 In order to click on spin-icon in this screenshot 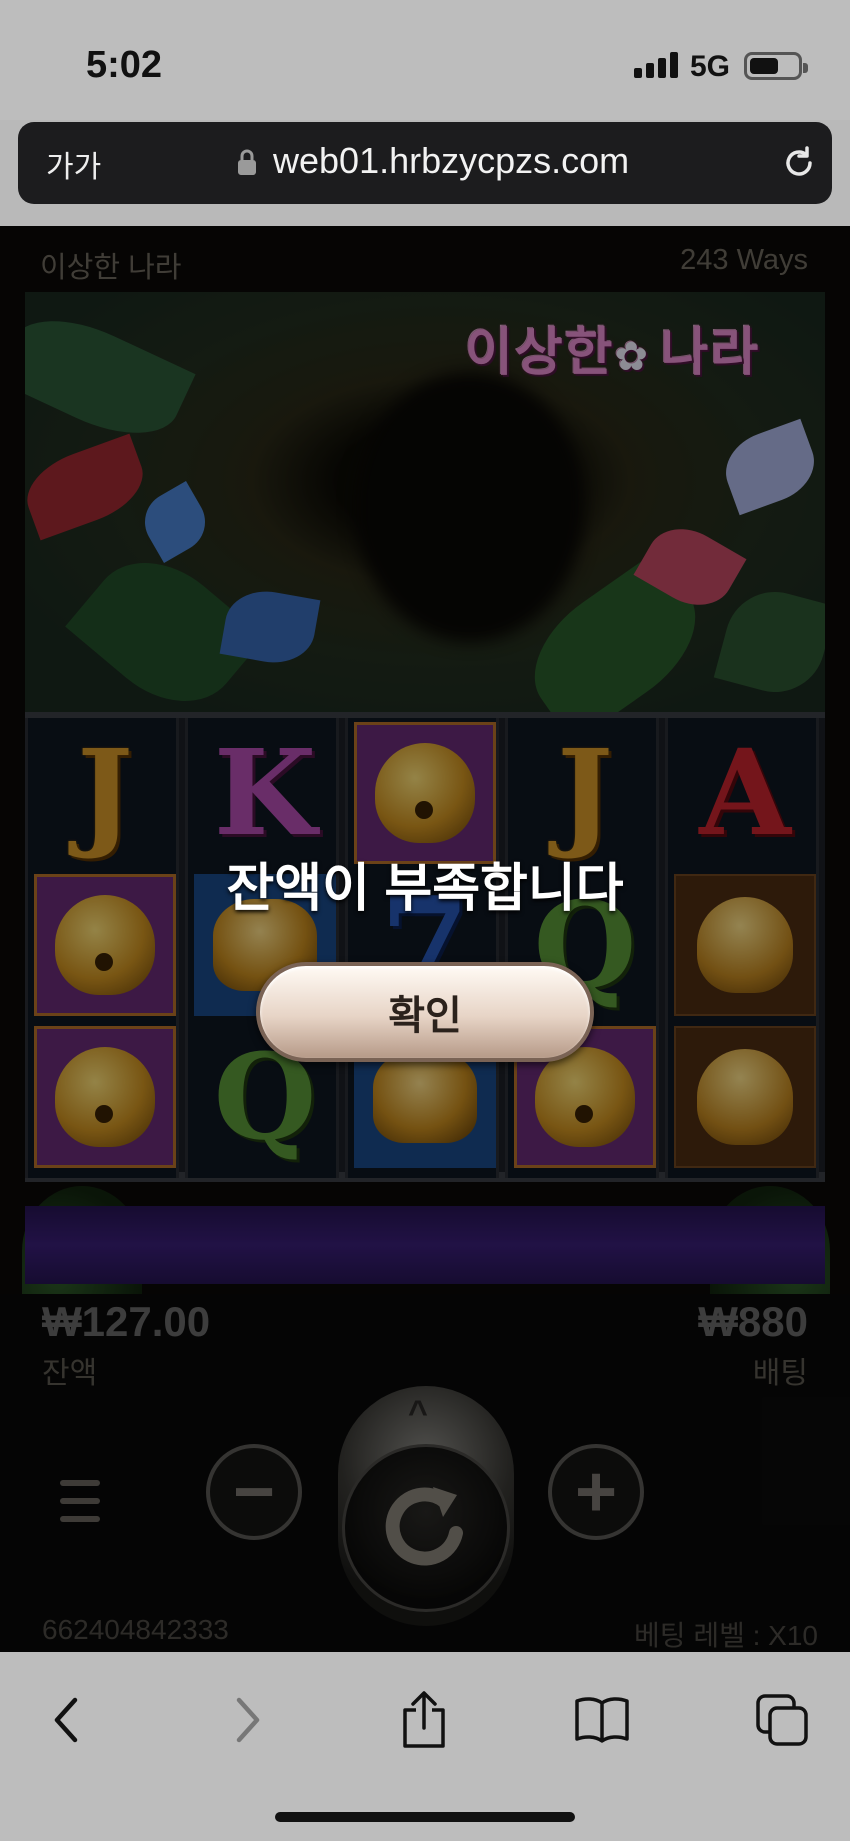, I will do `click(424, 1526)`.